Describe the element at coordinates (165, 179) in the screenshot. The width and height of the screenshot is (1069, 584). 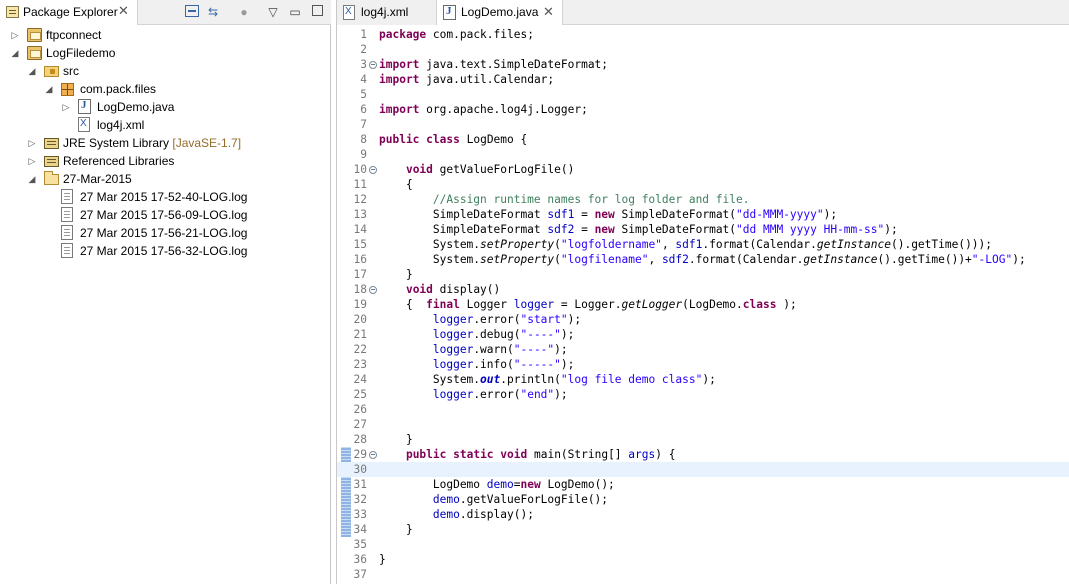
I see `tree-item: ◢ 27-Mar-2015` at that location.